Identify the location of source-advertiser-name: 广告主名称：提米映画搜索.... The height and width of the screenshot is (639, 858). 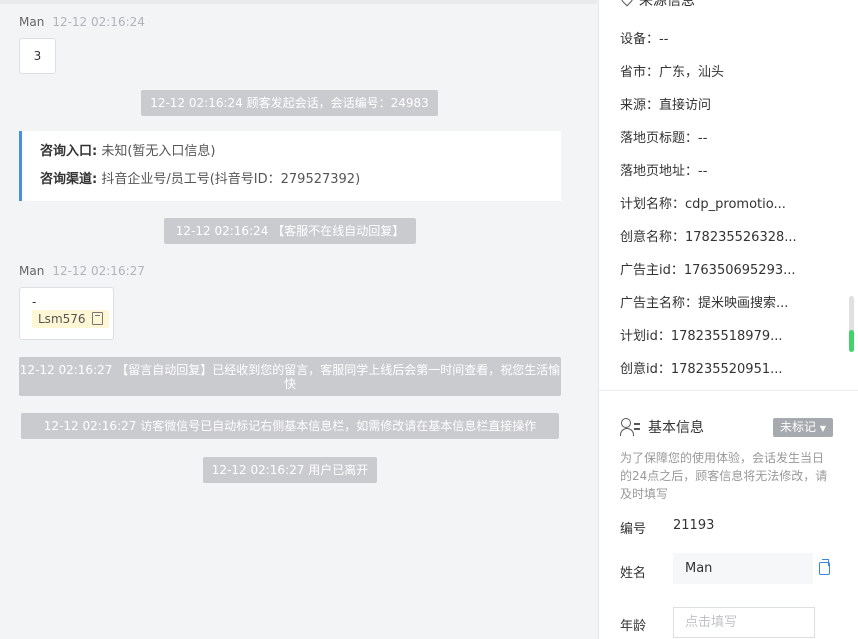
(704, 303).